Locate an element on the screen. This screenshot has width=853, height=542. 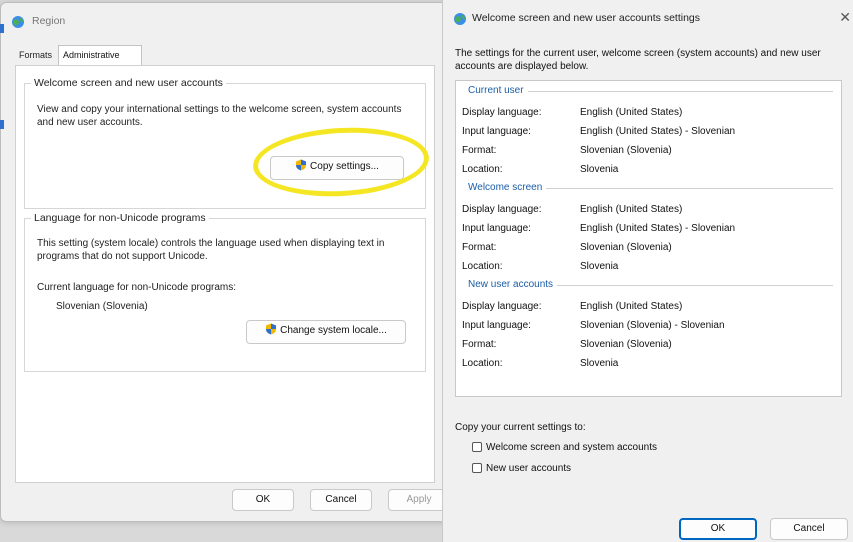
region-apply-button: Apply is located at coordinates (419, 500).